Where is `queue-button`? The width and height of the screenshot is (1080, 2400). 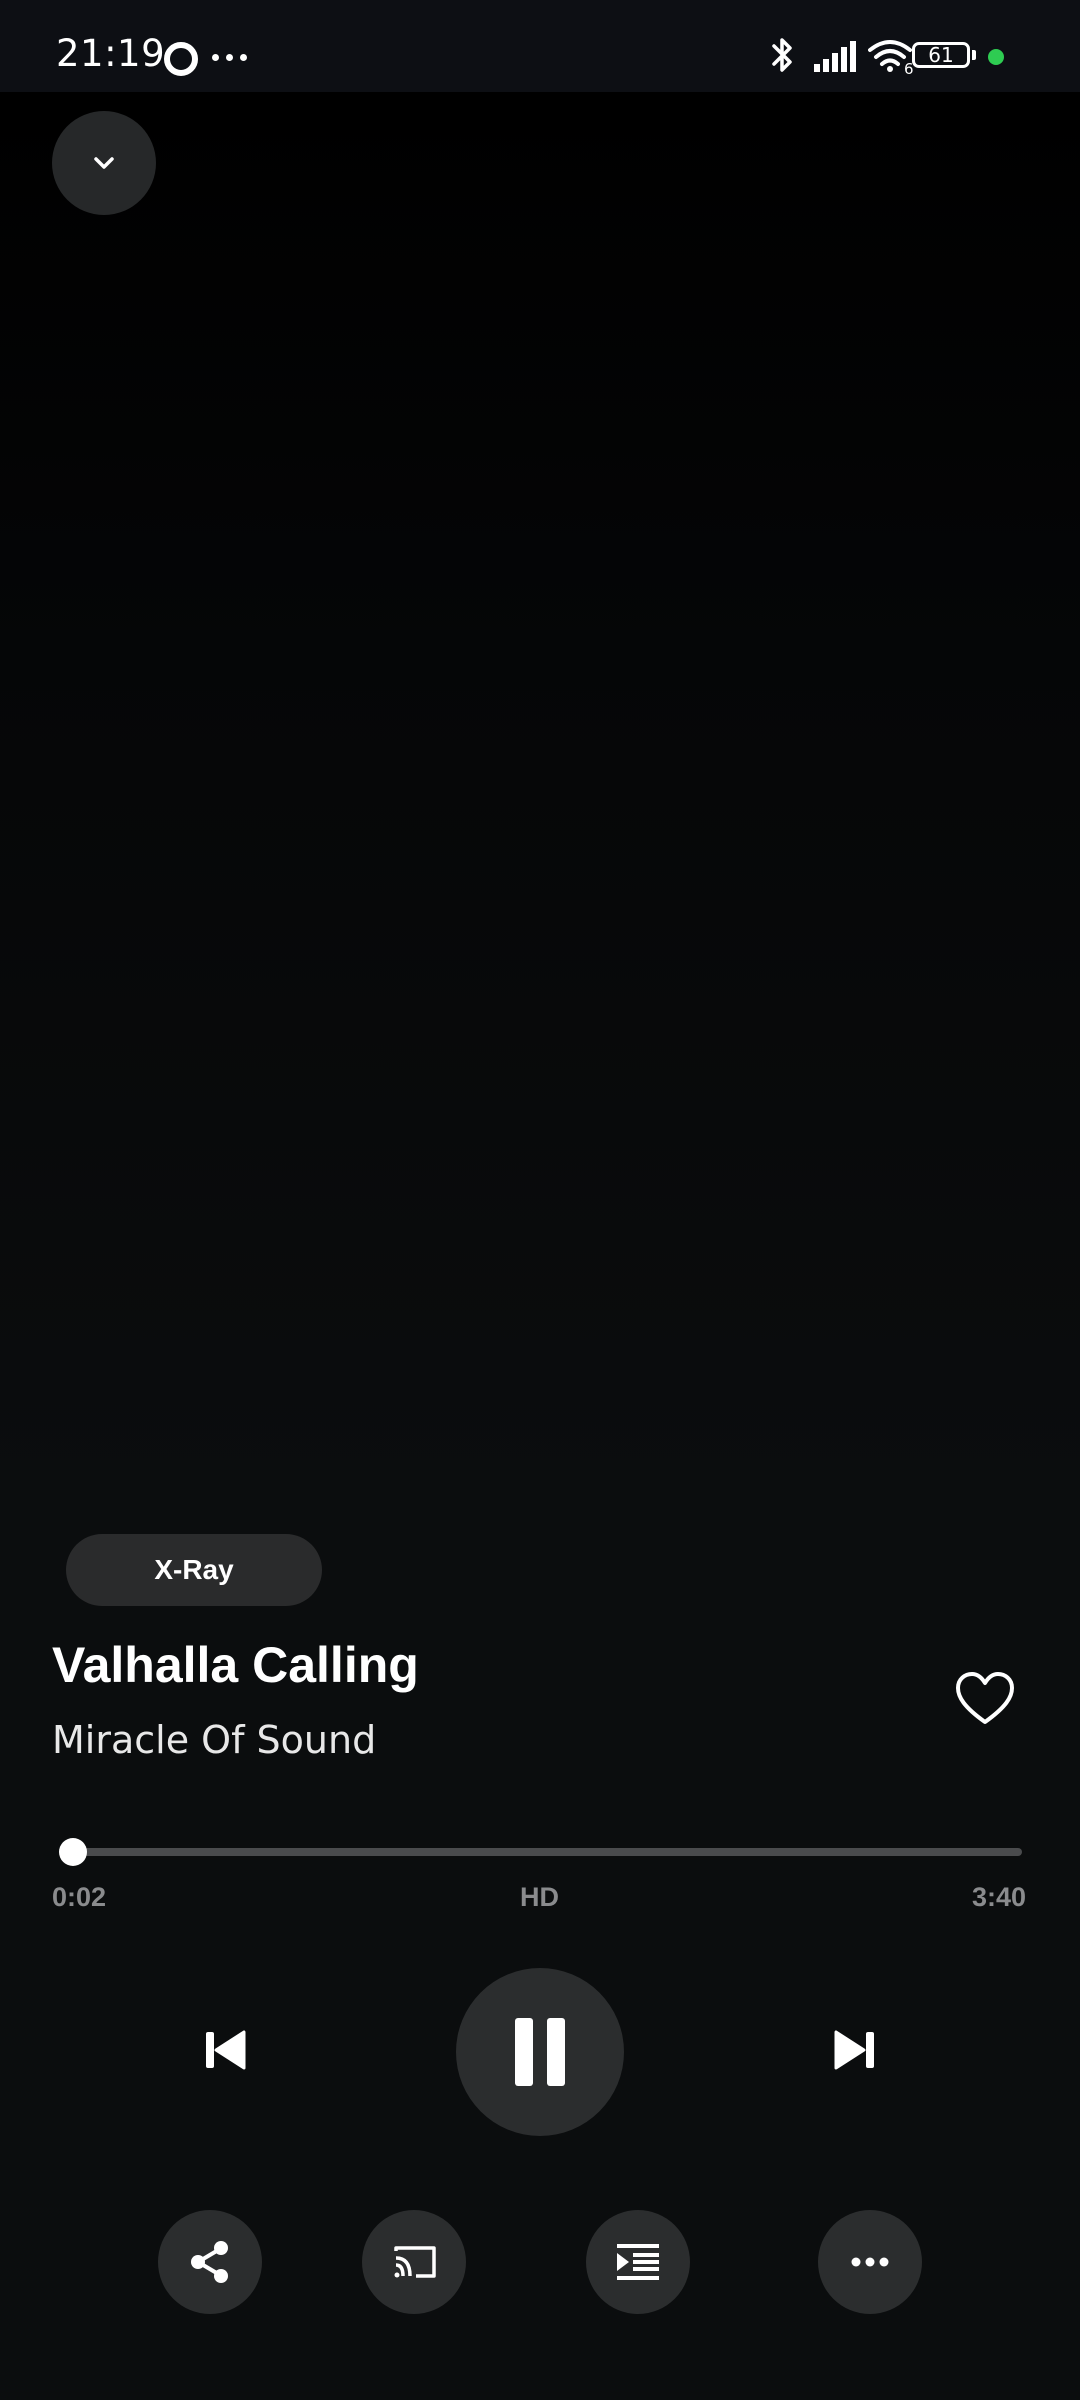 queue-button is located at coordinates (638, 2262).